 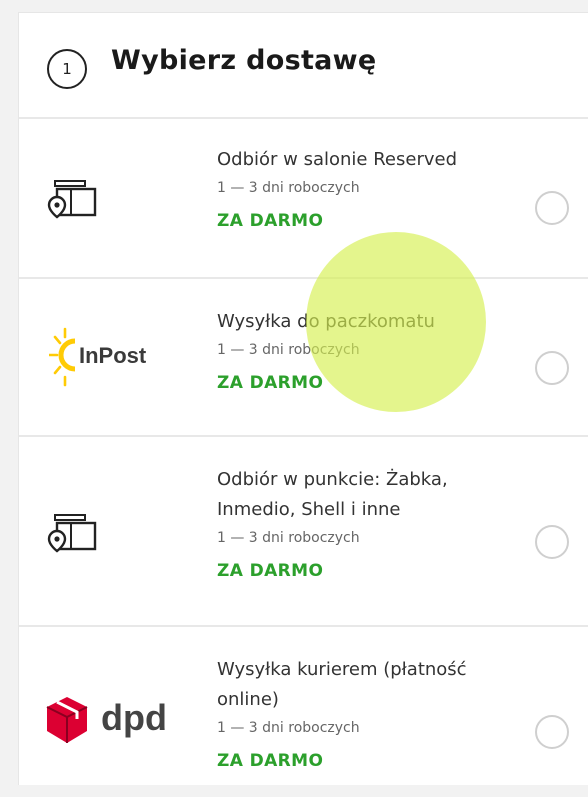 What do you see at coordinates (113, 355) in the screenshot?
I see `inpost-logo-text: InPost` at bounding box center [113, 355].